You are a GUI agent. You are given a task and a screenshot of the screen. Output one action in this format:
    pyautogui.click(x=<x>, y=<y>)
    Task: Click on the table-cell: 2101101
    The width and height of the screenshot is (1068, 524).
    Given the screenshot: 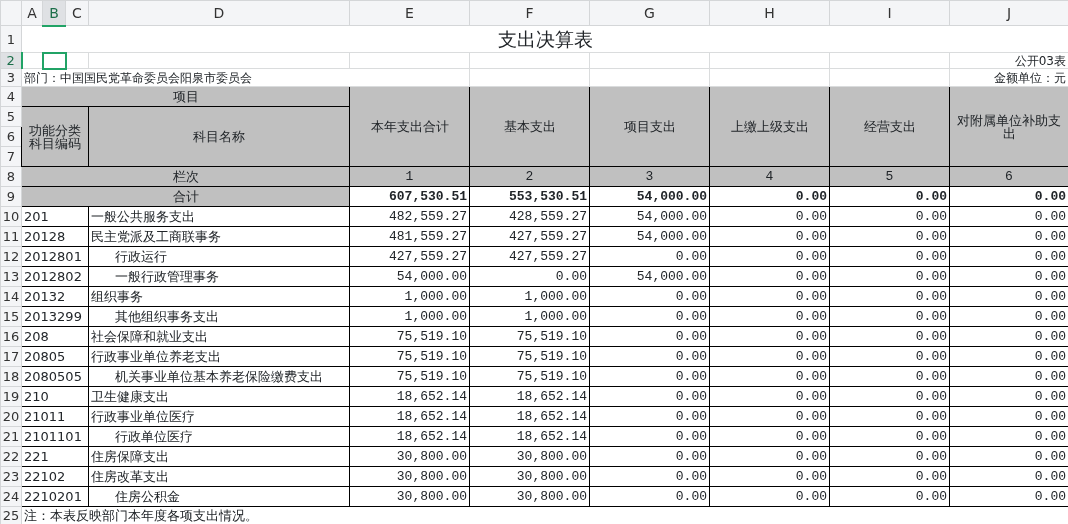 What is the action you would take?
    pyautogui.click(x=55, y=436)
    